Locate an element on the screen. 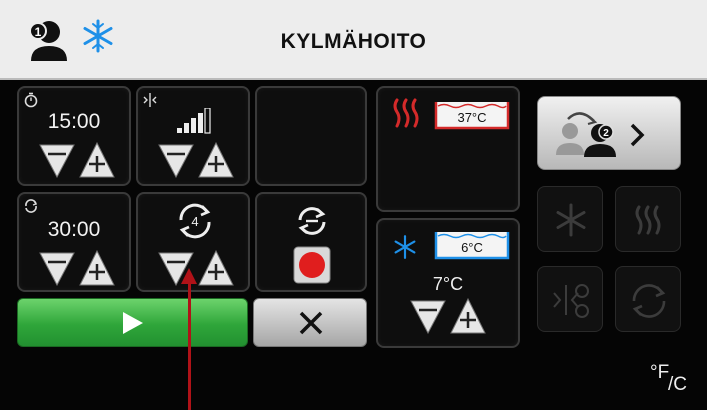 The height and width of the screenshot is (410, 707). cold-reservoir-panel: 6°C 7°C is located at coordinates (448, 283).